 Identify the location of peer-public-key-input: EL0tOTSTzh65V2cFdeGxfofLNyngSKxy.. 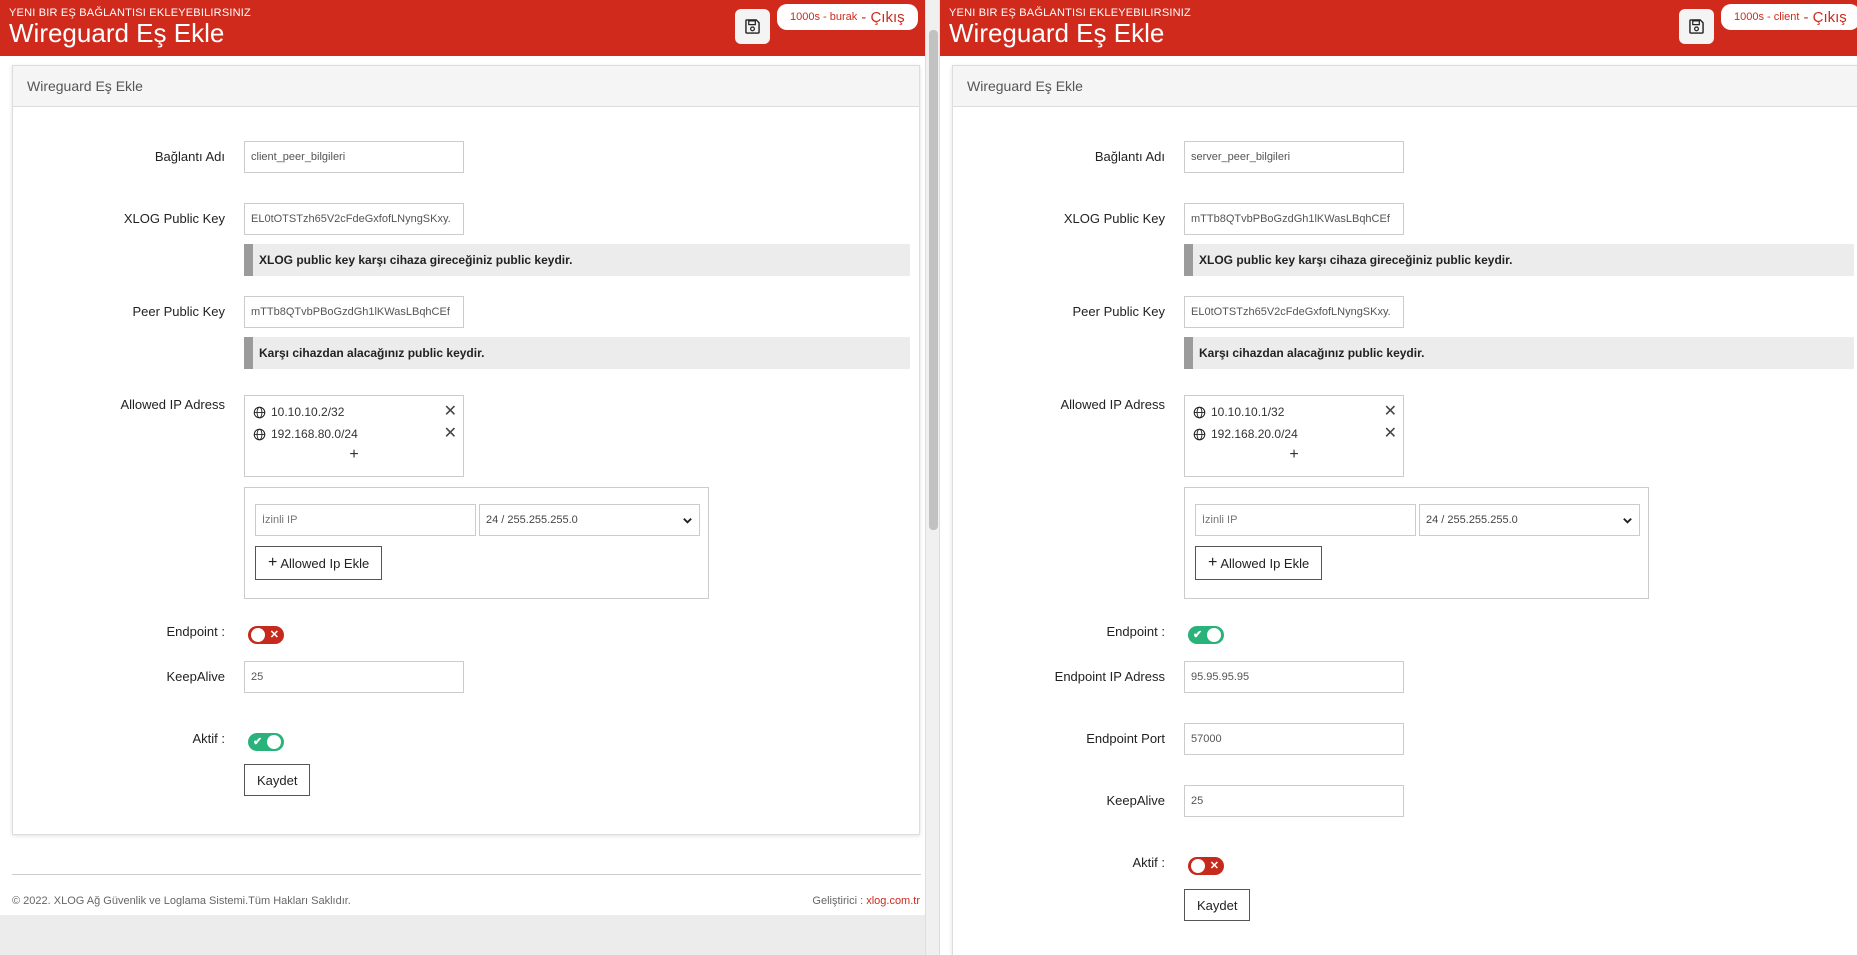
(1294, 312).